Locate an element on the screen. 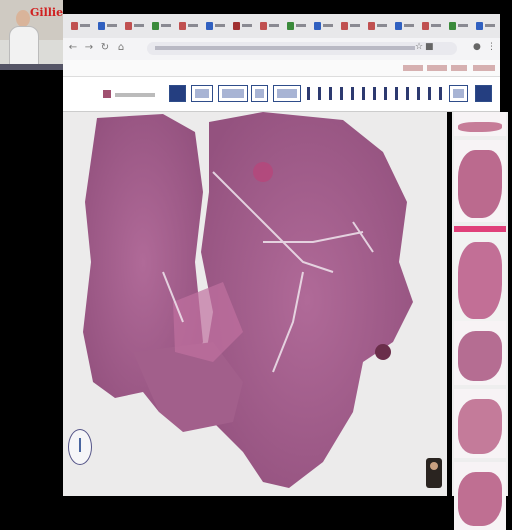  viewer-home-icon is located at coordinates (107, 94).